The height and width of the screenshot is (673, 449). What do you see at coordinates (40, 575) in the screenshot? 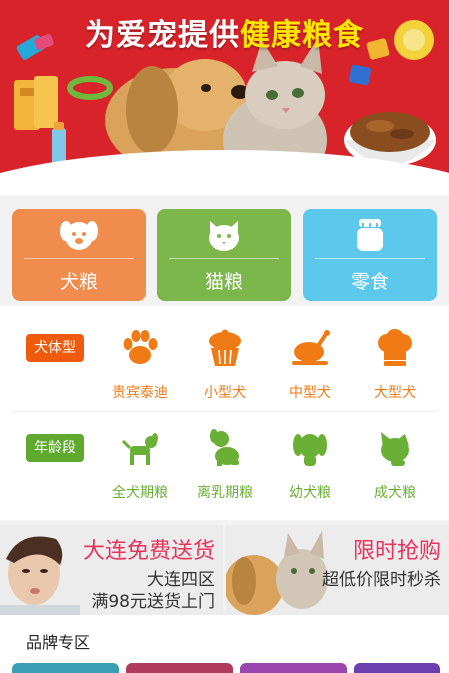
I see `model-portrait-image` at bounding box center [40, 575].